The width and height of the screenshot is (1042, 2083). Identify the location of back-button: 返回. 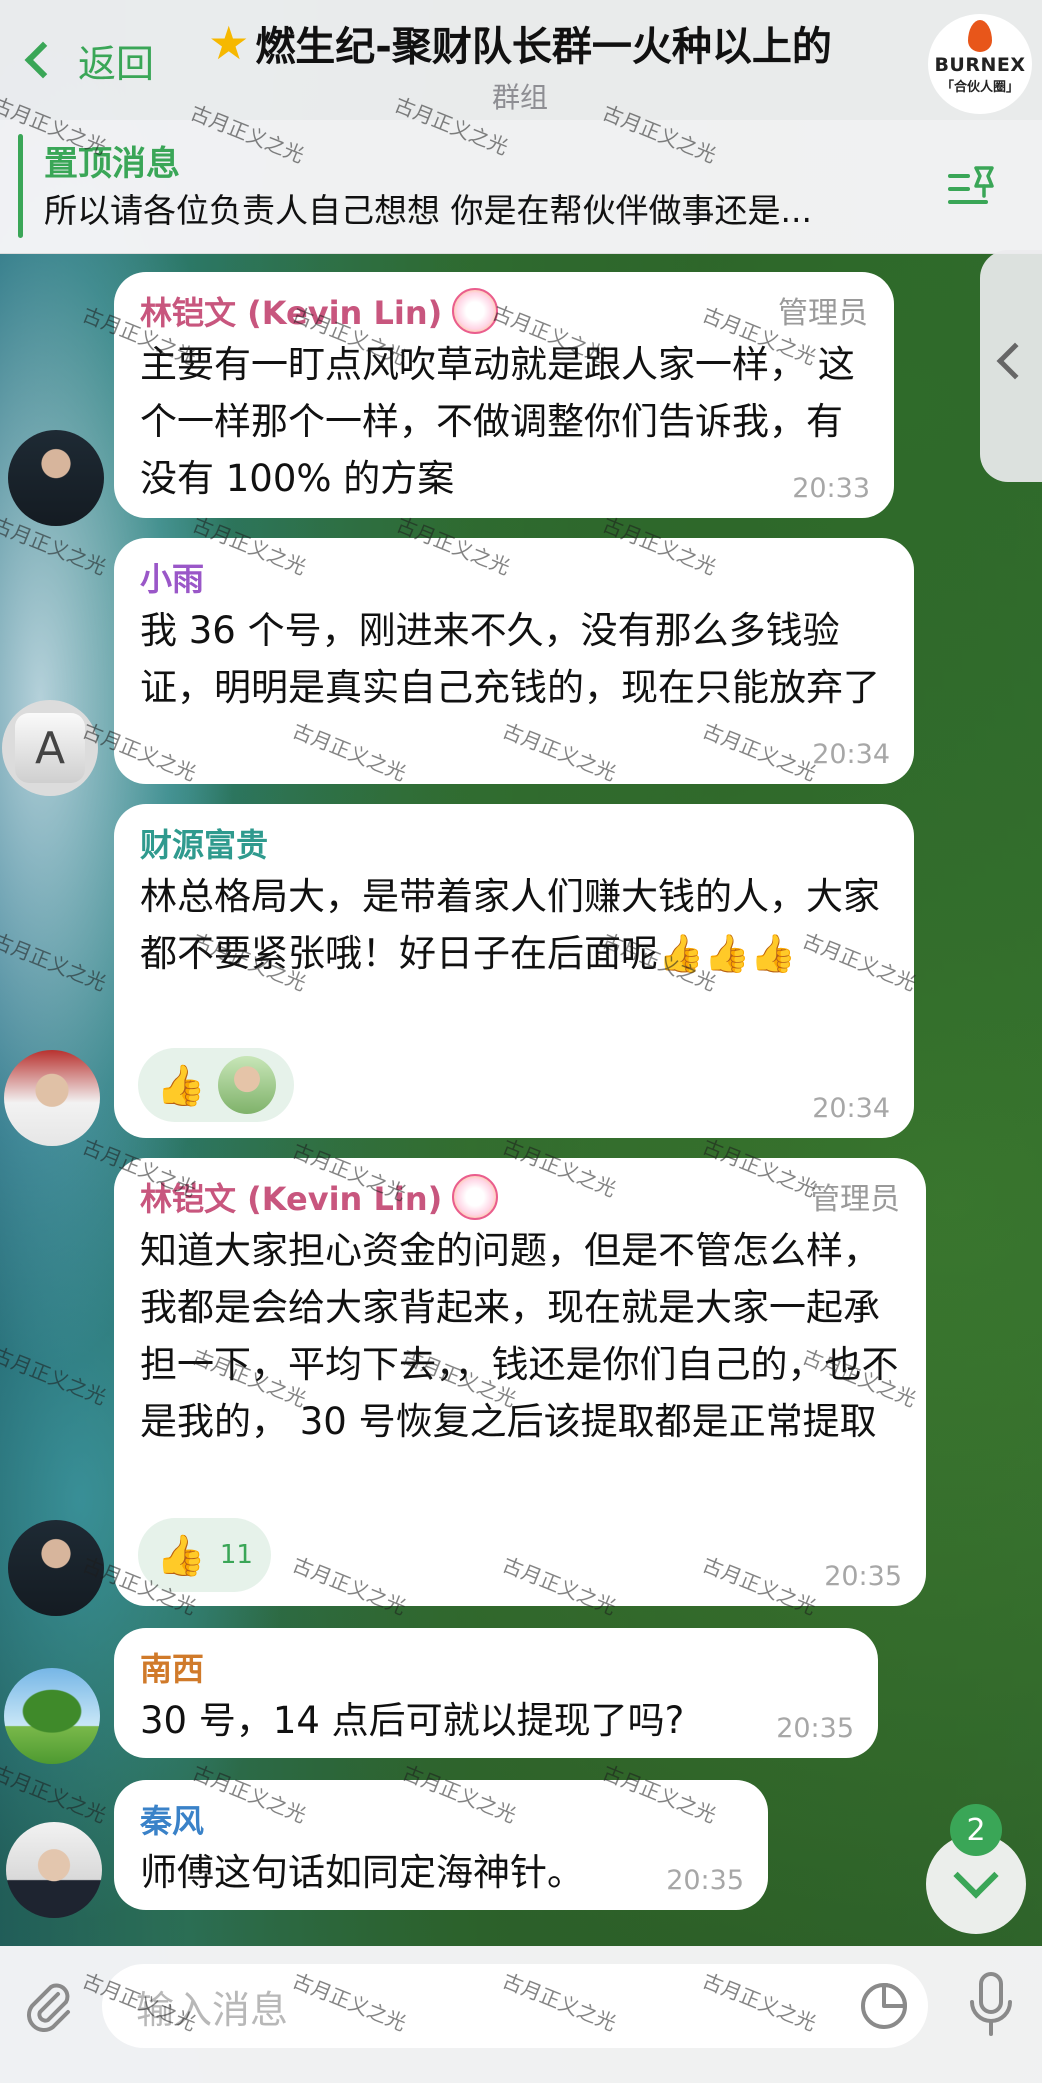
(82, 60).